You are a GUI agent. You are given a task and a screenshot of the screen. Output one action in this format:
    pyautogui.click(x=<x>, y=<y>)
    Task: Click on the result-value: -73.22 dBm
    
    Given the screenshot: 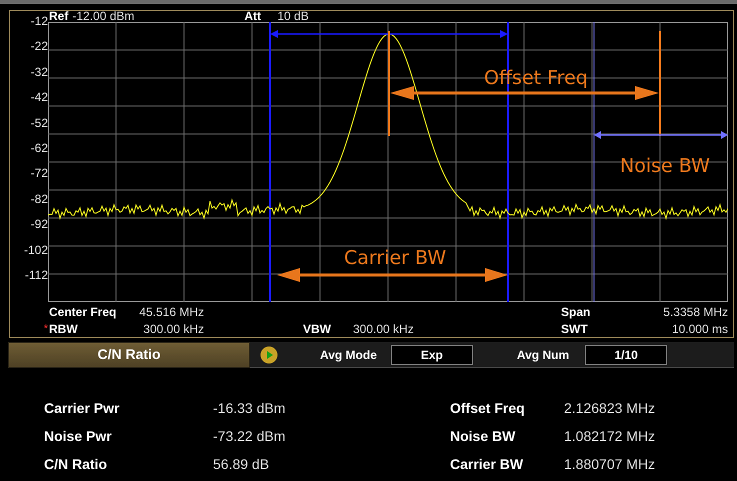 What is the action you would take?
    pyautogui.click(x=249, y=436)
    